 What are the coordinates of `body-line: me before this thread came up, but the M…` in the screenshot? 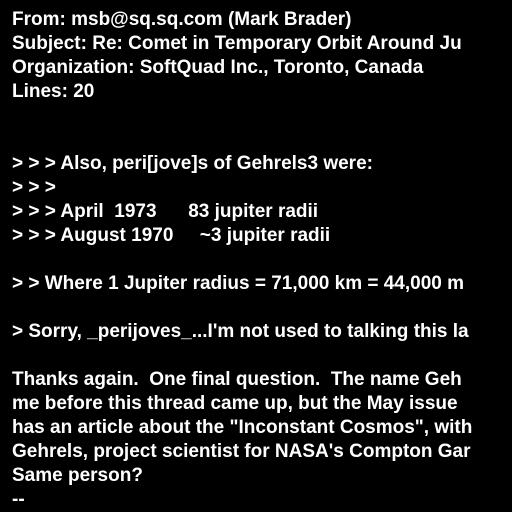 It's located at (235, 403).